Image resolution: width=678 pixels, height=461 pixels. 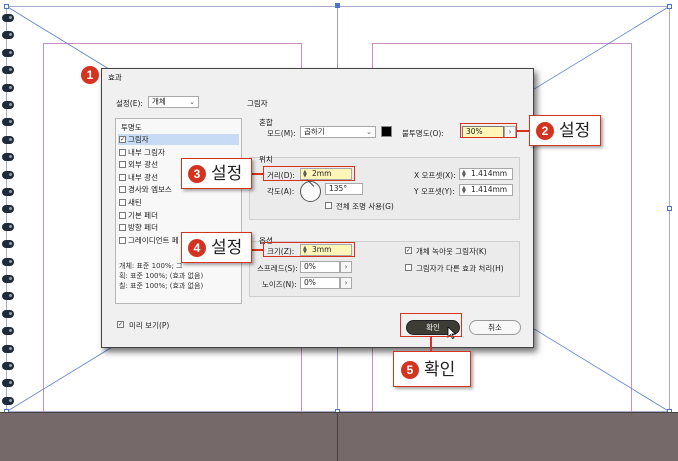 What do you see at coordinates (149, 325) in the screenshot?
I see `preview-label: 미리 보기(P)` at bounding box center [149, 325].